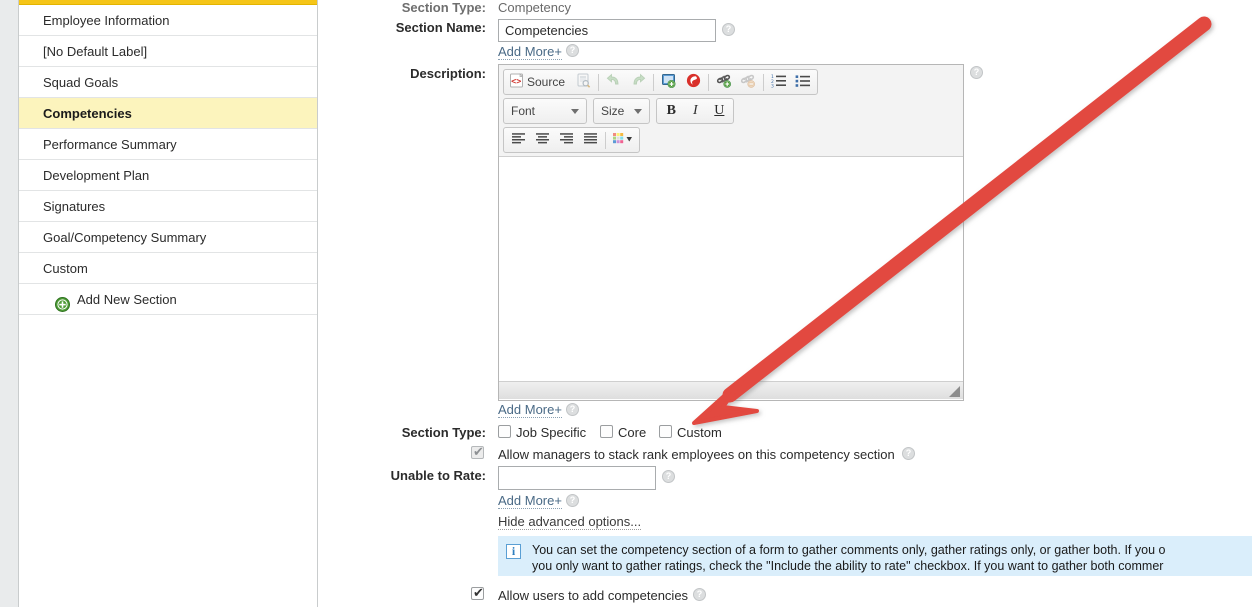  I want to click on align-left-button, so click(518, 140).